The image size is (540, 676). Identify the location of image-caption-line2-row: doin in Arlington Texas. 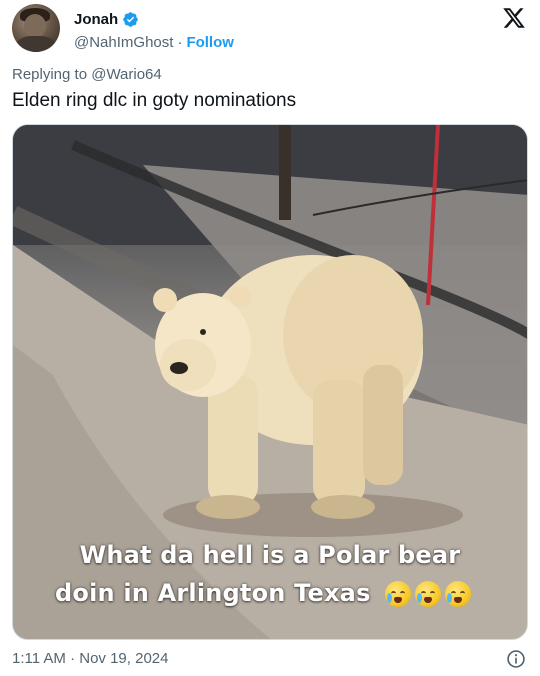
(291, 593).